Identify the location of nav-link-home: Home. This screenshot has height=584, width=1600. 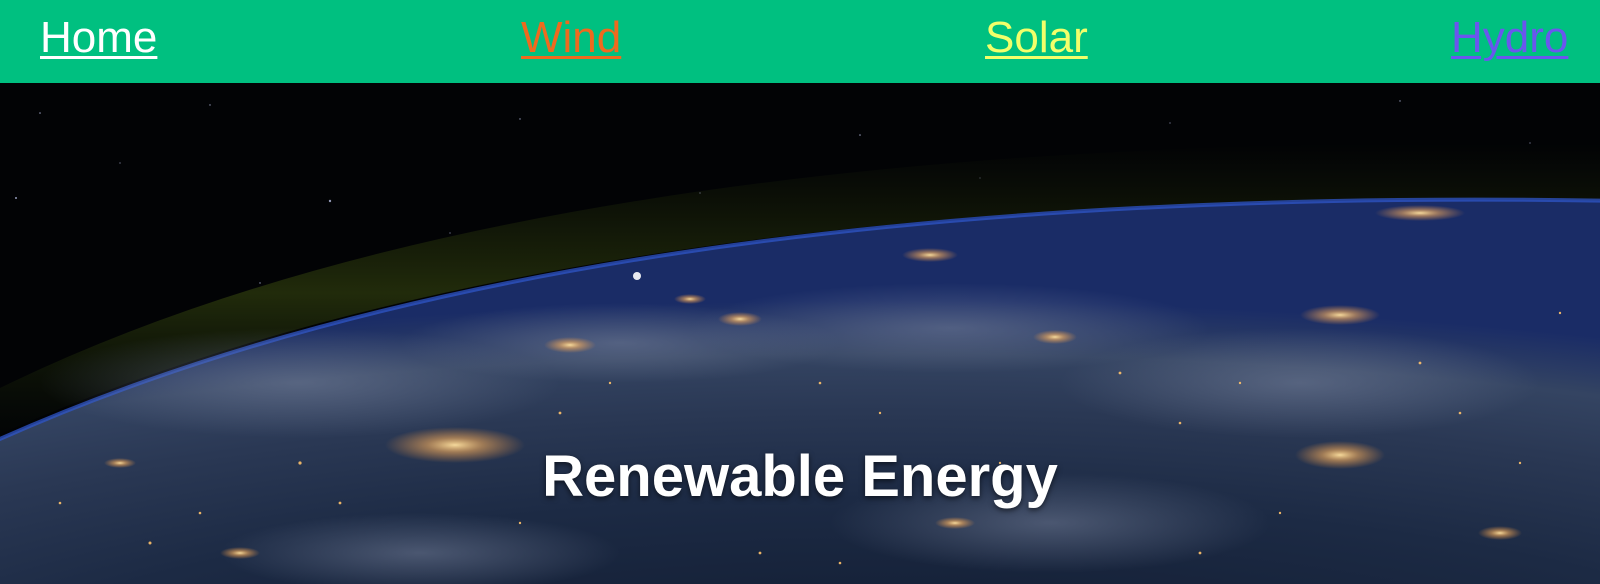
(98, 38).